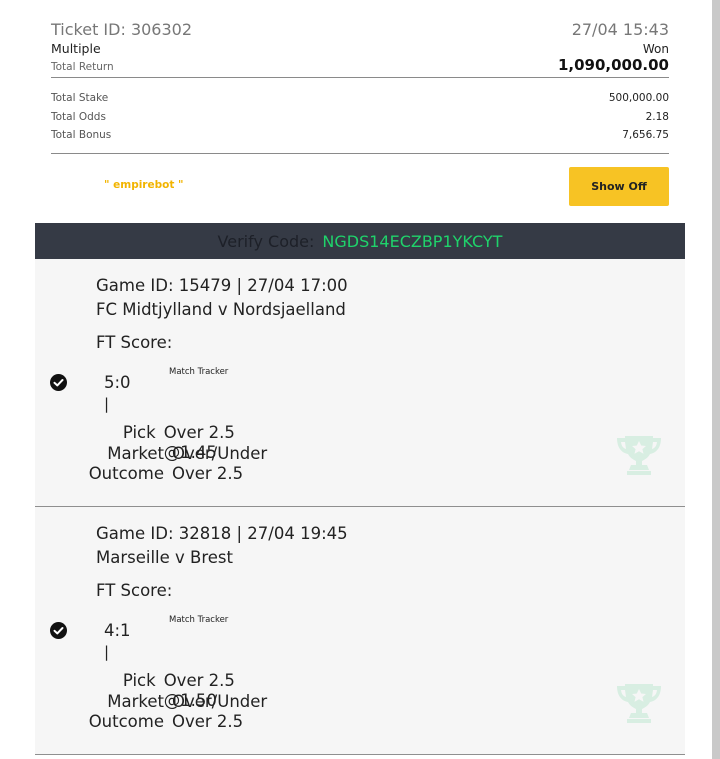  Describe the element at coordinates (657, 116) in the screenshot. I see `stat-value: 2.18` at that location.